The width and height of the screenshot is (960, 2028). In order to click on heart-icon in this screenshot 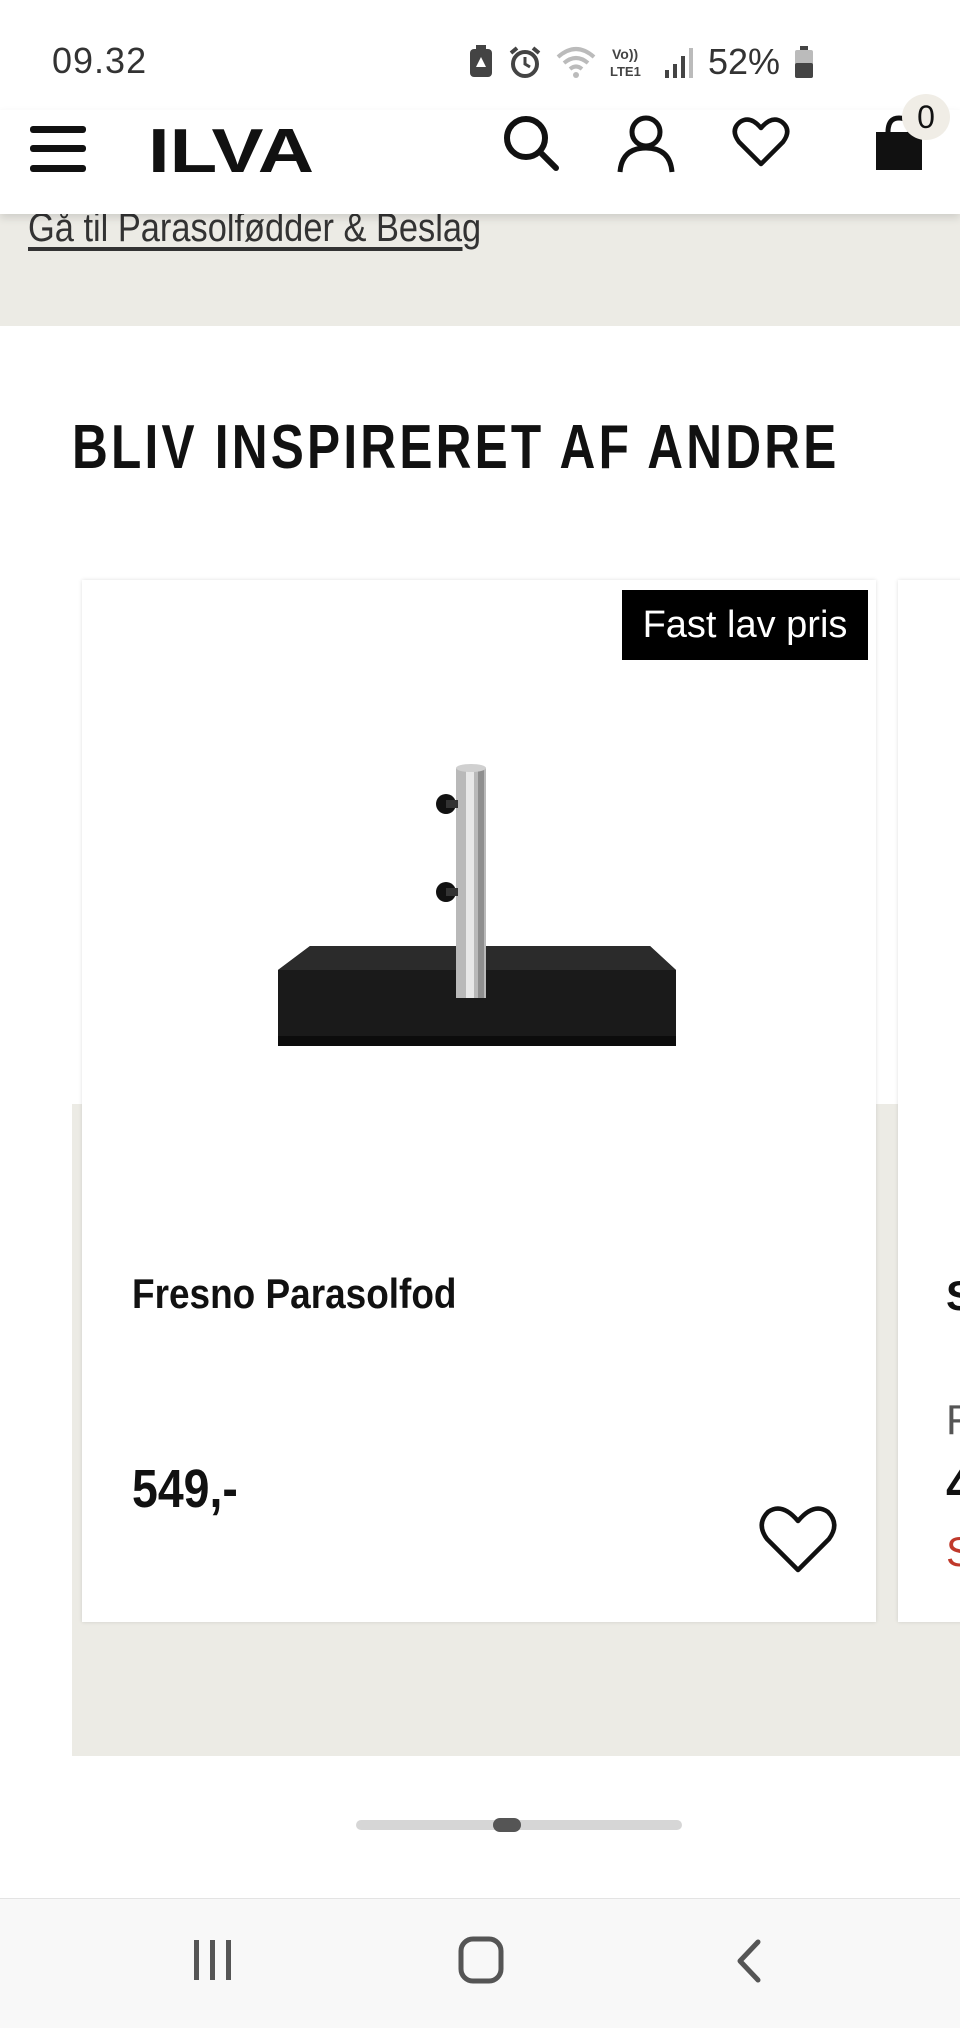, I will do `click(761, 142)`.